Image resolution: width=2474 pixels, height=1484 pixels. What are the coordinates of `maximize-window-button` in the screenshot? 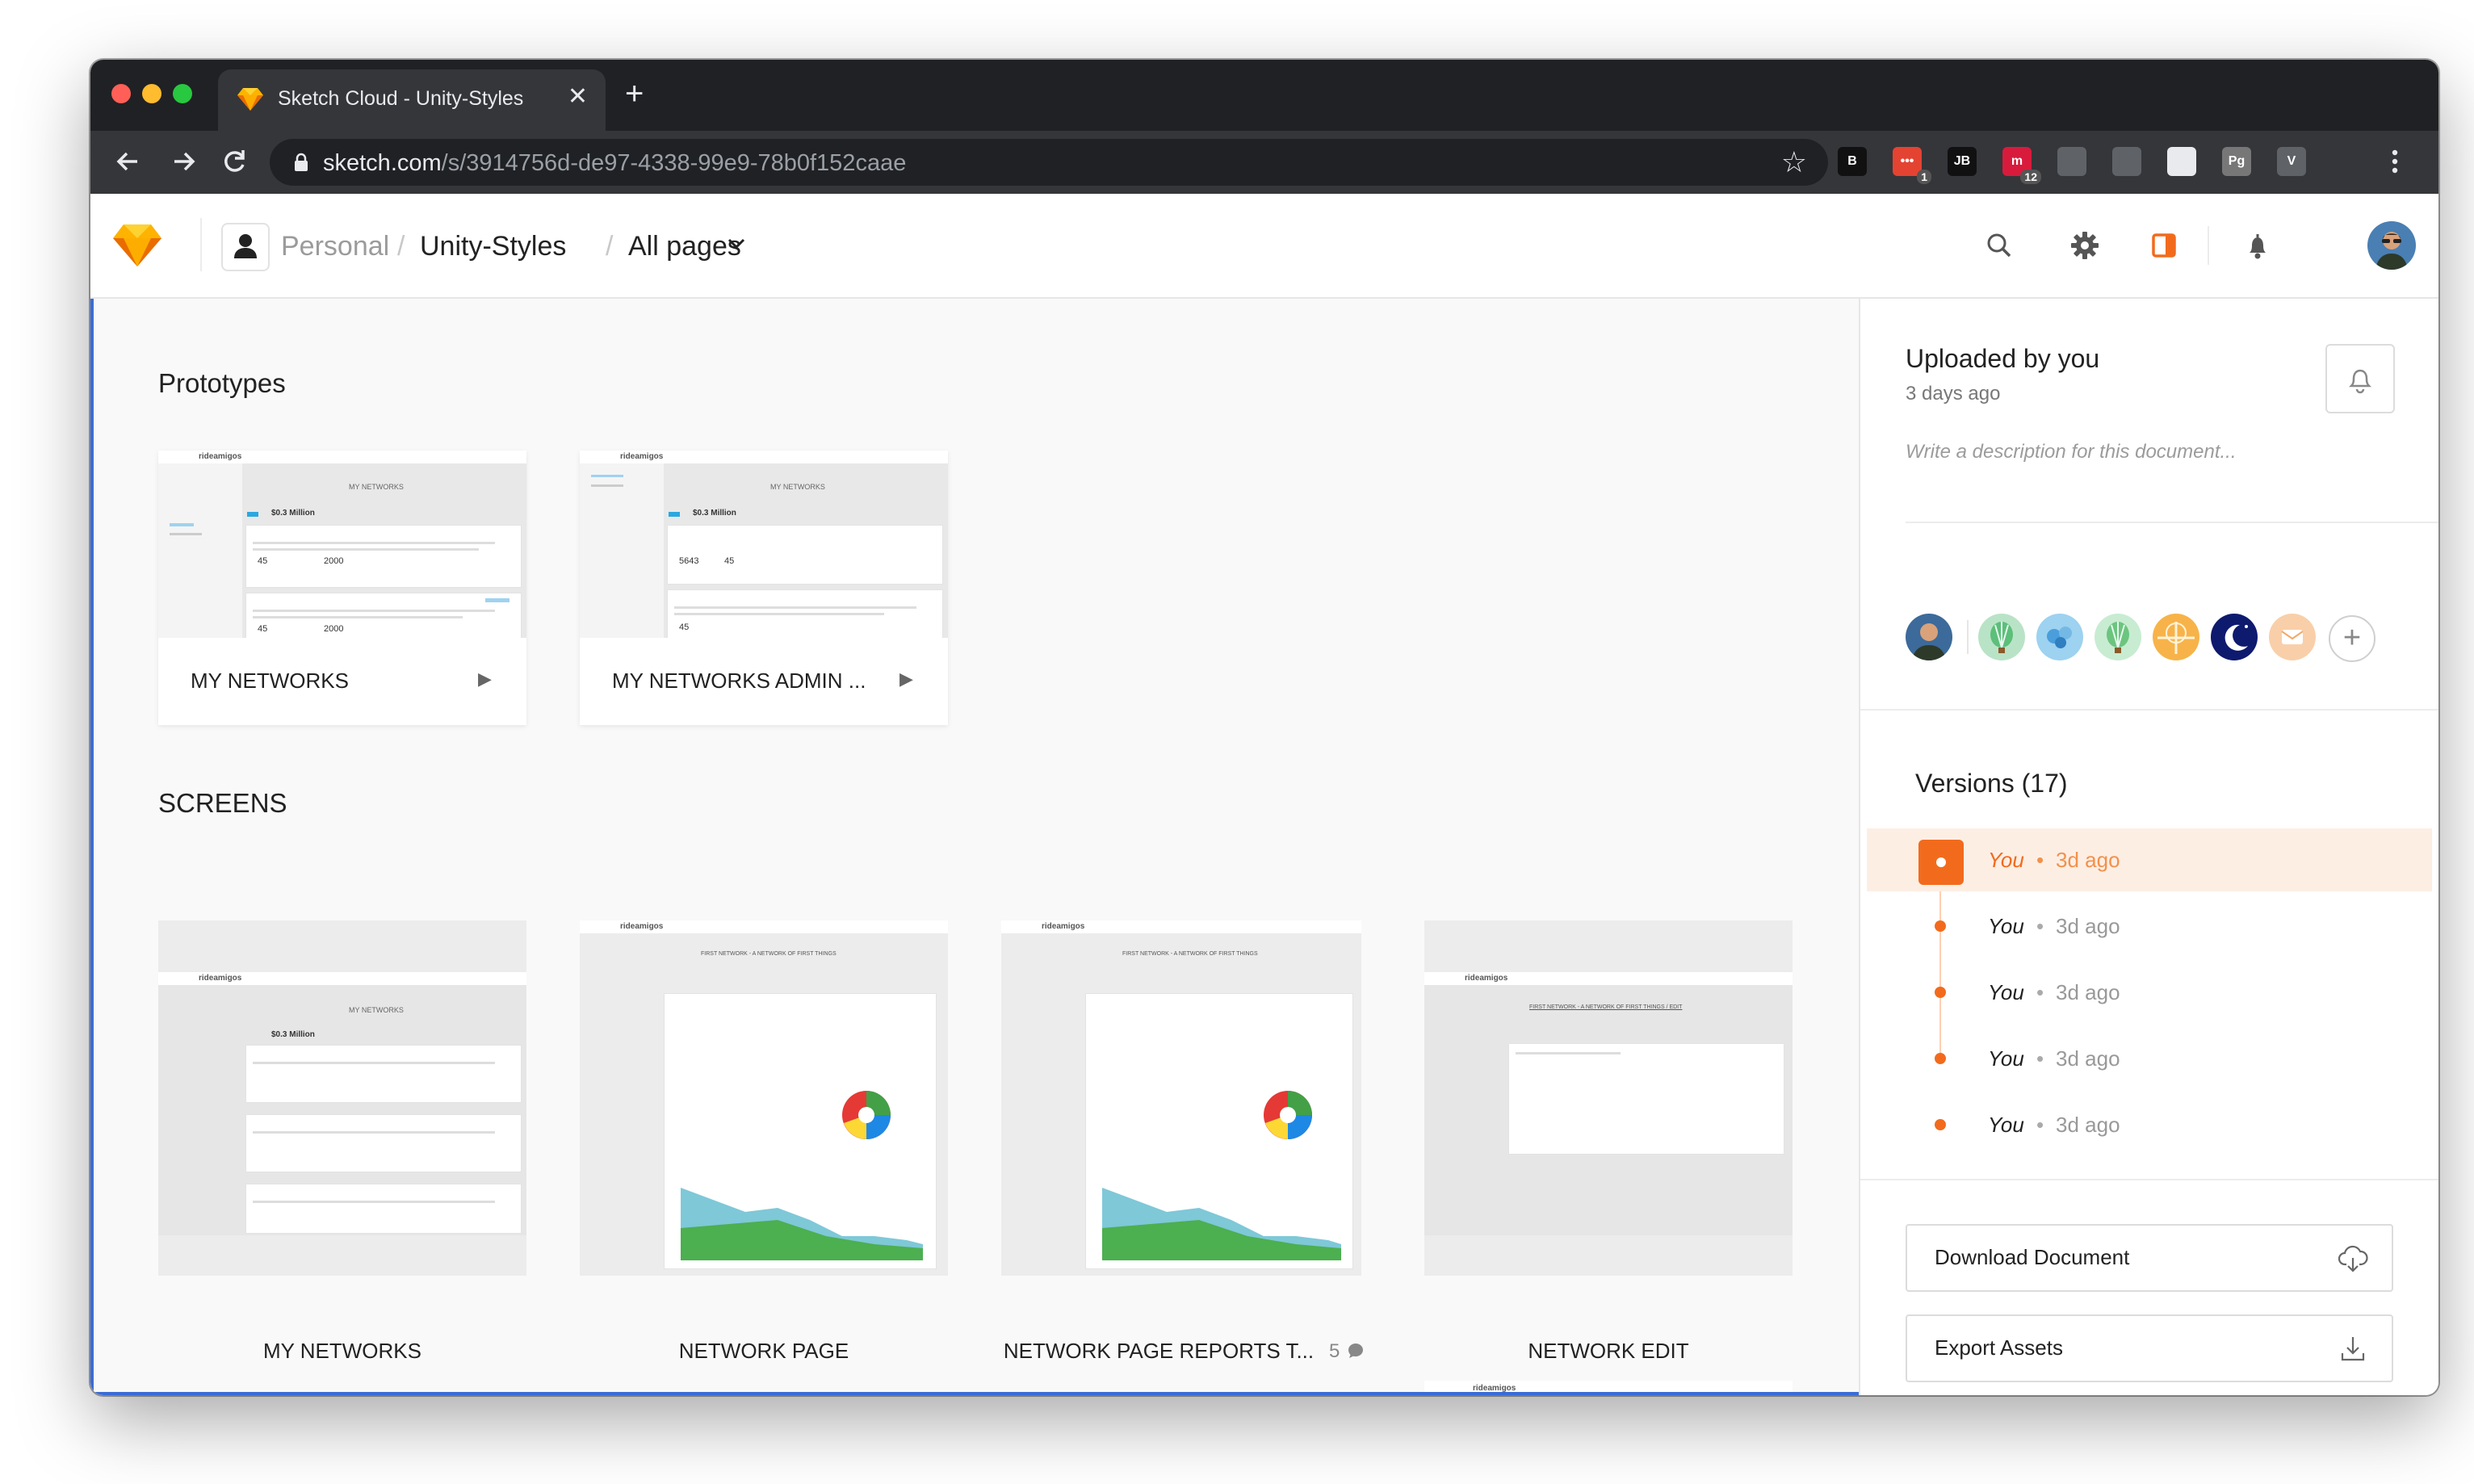 It's located at (182, 93).